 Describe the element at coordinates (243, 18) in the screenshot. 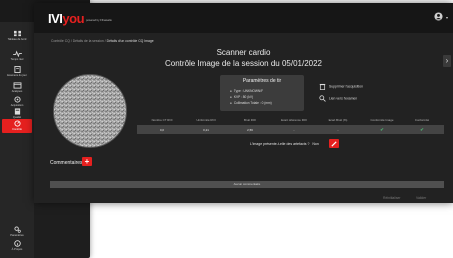

I see `topbar: IVIyou powered by Ffinawelle ▾` at that location.